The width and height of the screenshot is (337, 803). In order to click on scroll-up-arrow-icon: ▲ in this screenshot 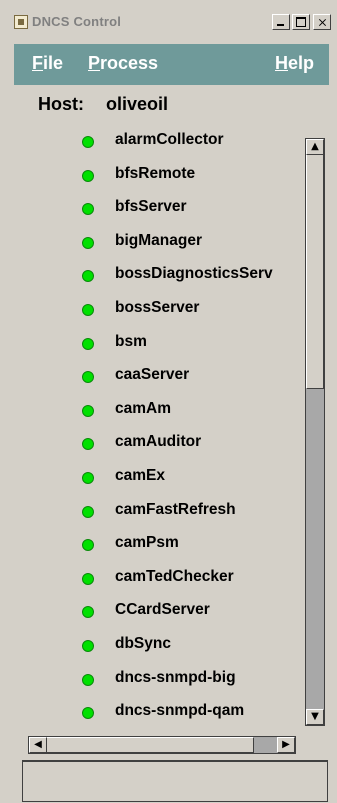, I will do `click(315, 147)`.